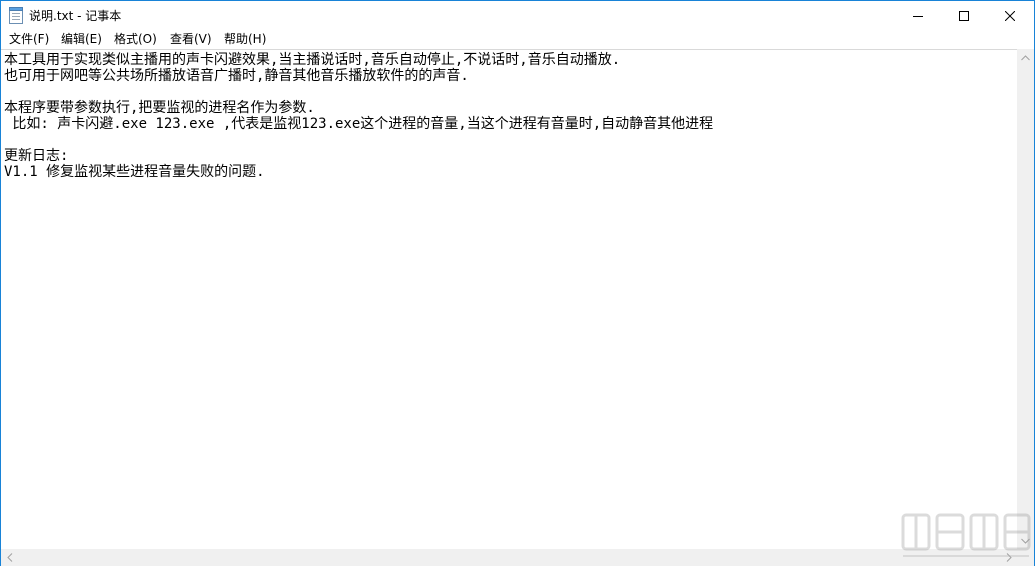  What do you see at coordinates (236, 76) in the screenshot?
I see `text-line: 也可用于网吧等公共场所播放语音广播时,静音其他音乐播放软件的的声音.` at bounding box center [236, 76].